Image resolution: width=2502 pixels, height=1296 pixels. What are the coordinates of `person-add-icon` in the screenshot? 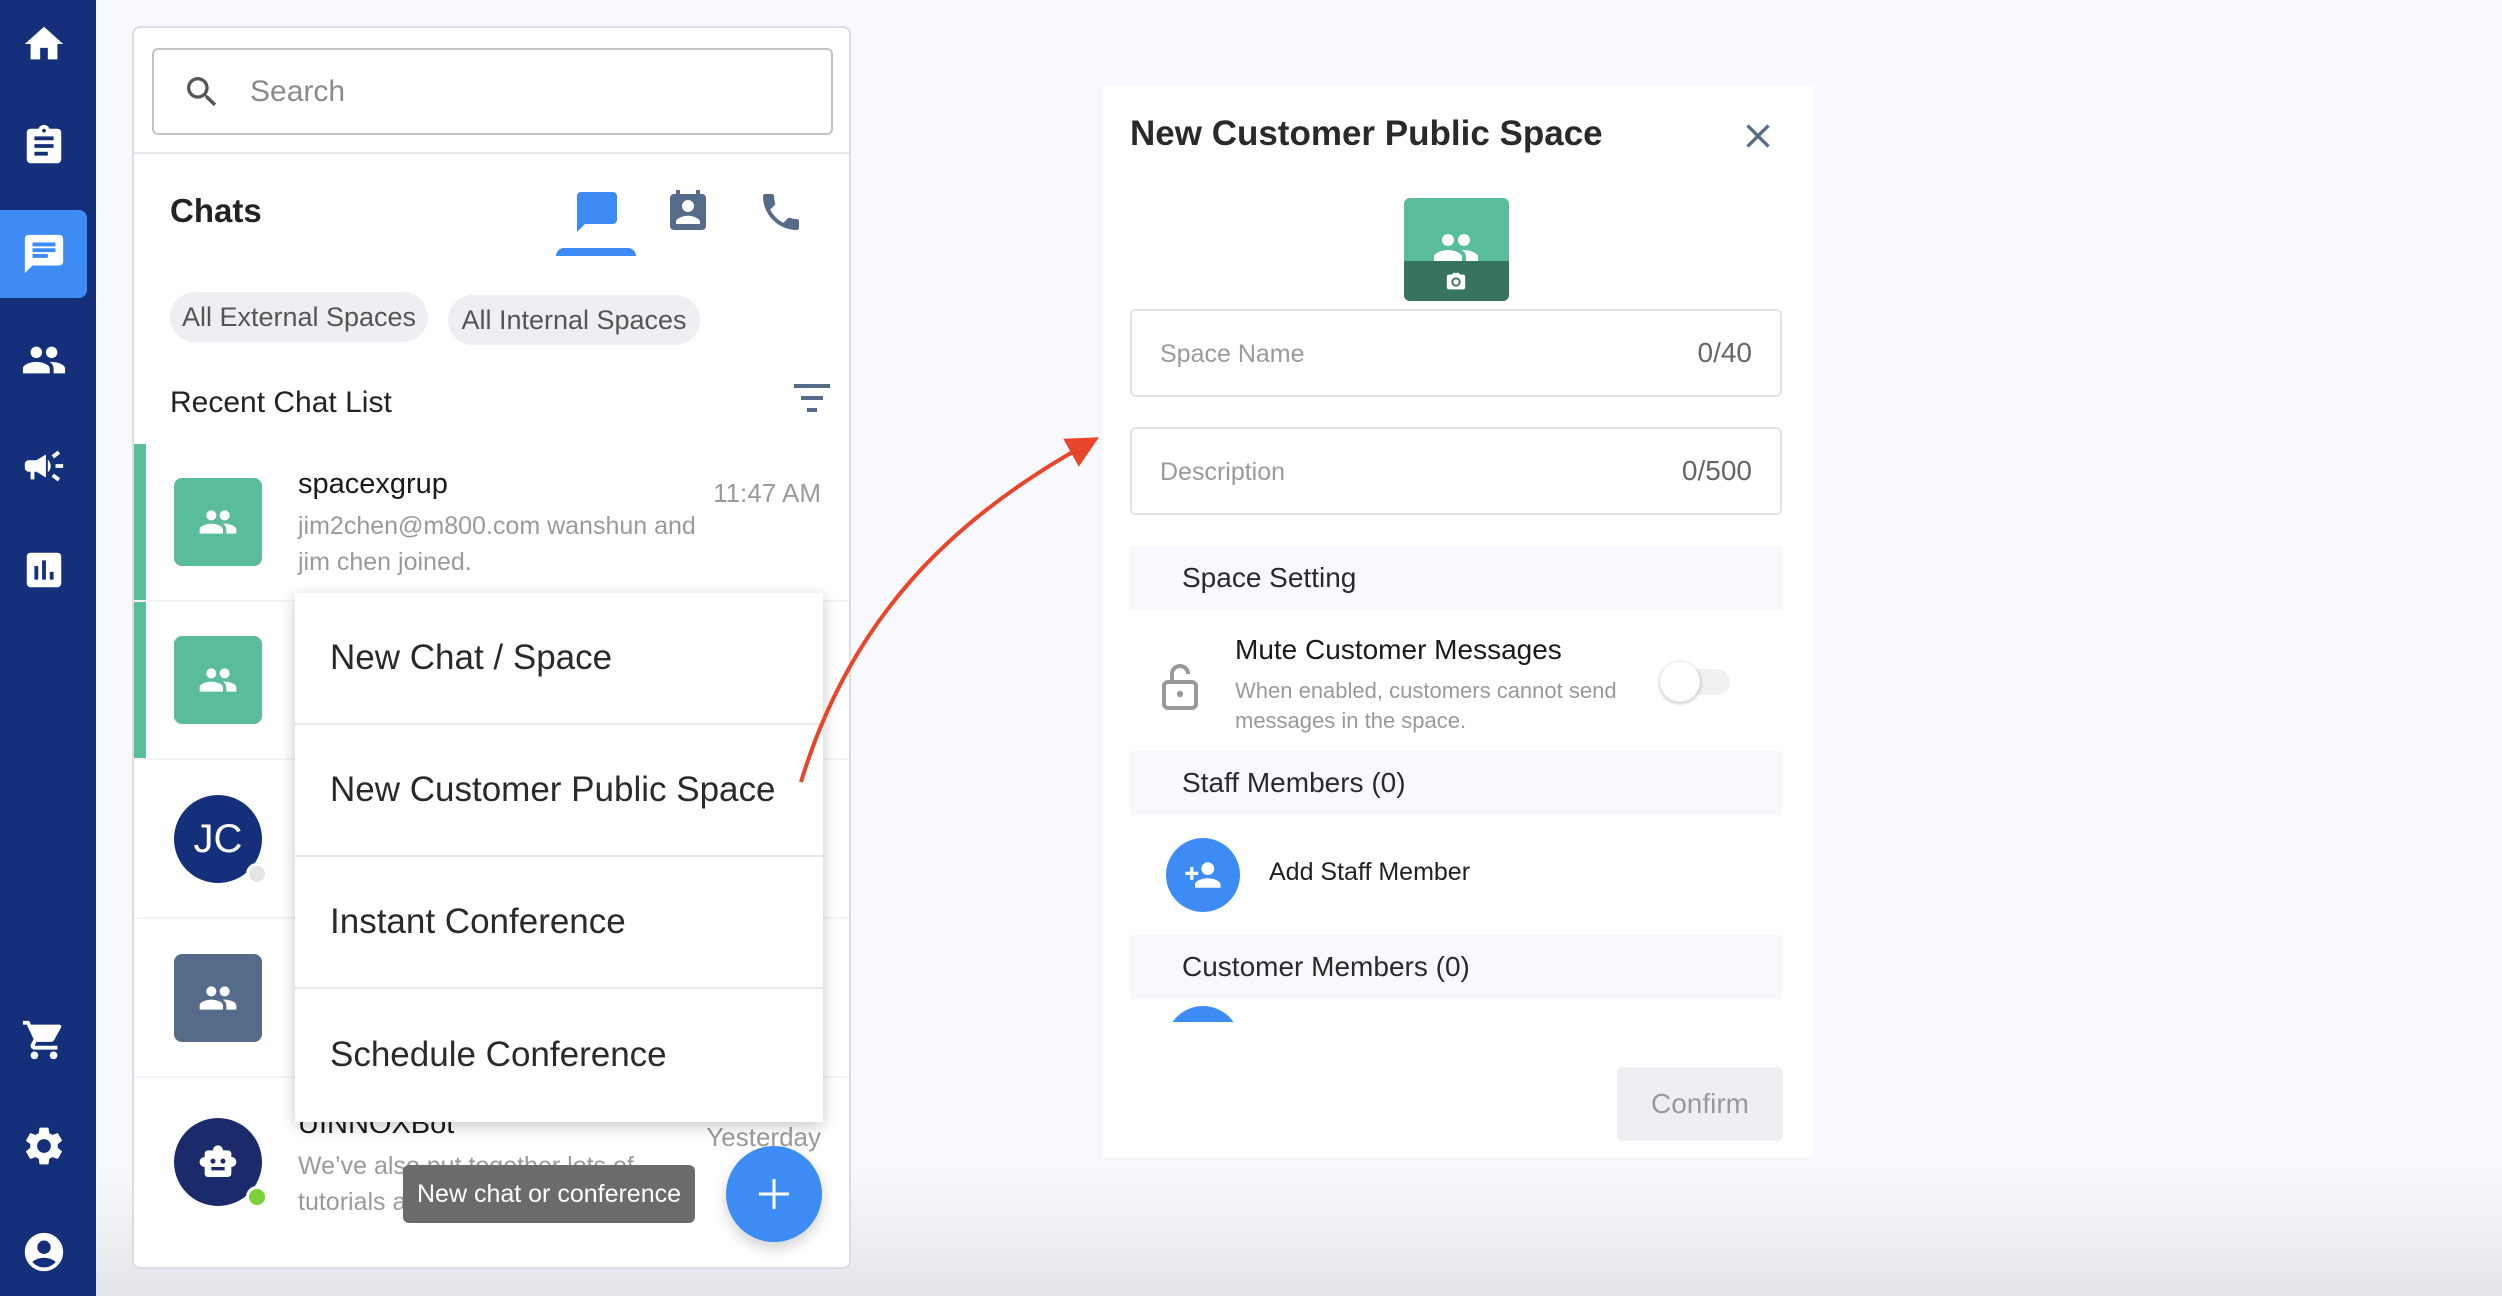 It's located at (1203, 875).